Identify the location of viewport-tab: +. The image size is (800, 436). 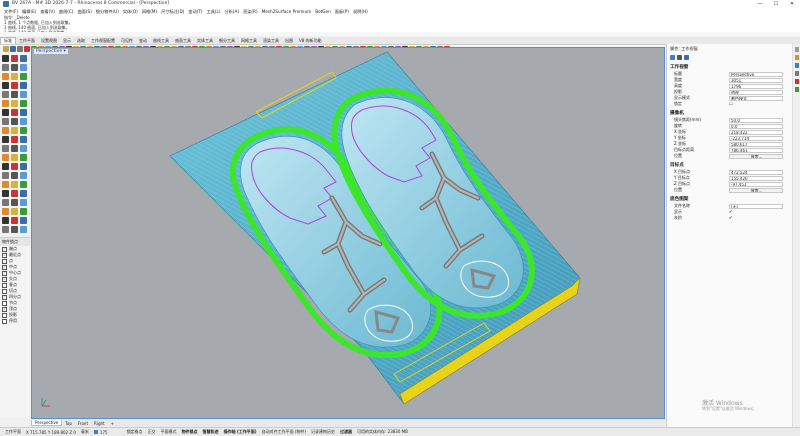
(112, 423).